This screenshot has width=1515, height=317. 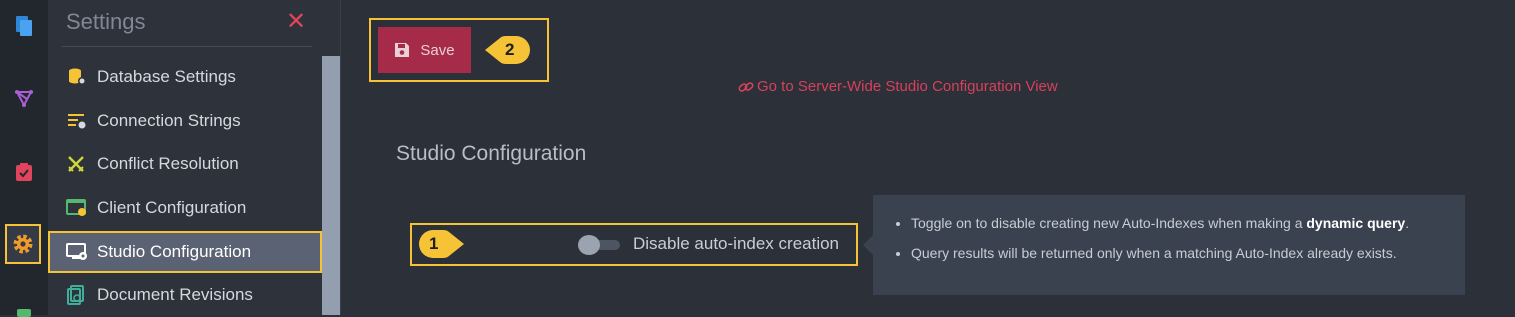 I want to click on menu-item-document-revisions: Document Revisions, so click(x=185, y=295).